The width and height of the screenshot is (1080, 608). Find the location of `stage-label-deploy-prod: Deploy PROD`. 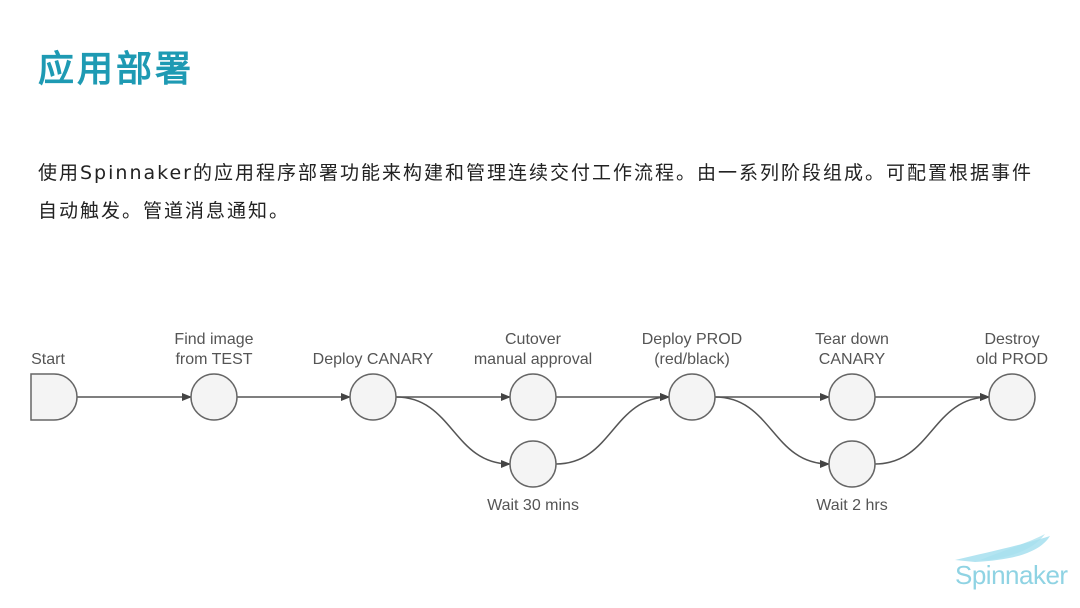

stage-label-deploy-prod: Deploy PROD is located at coordinates (692, 339).